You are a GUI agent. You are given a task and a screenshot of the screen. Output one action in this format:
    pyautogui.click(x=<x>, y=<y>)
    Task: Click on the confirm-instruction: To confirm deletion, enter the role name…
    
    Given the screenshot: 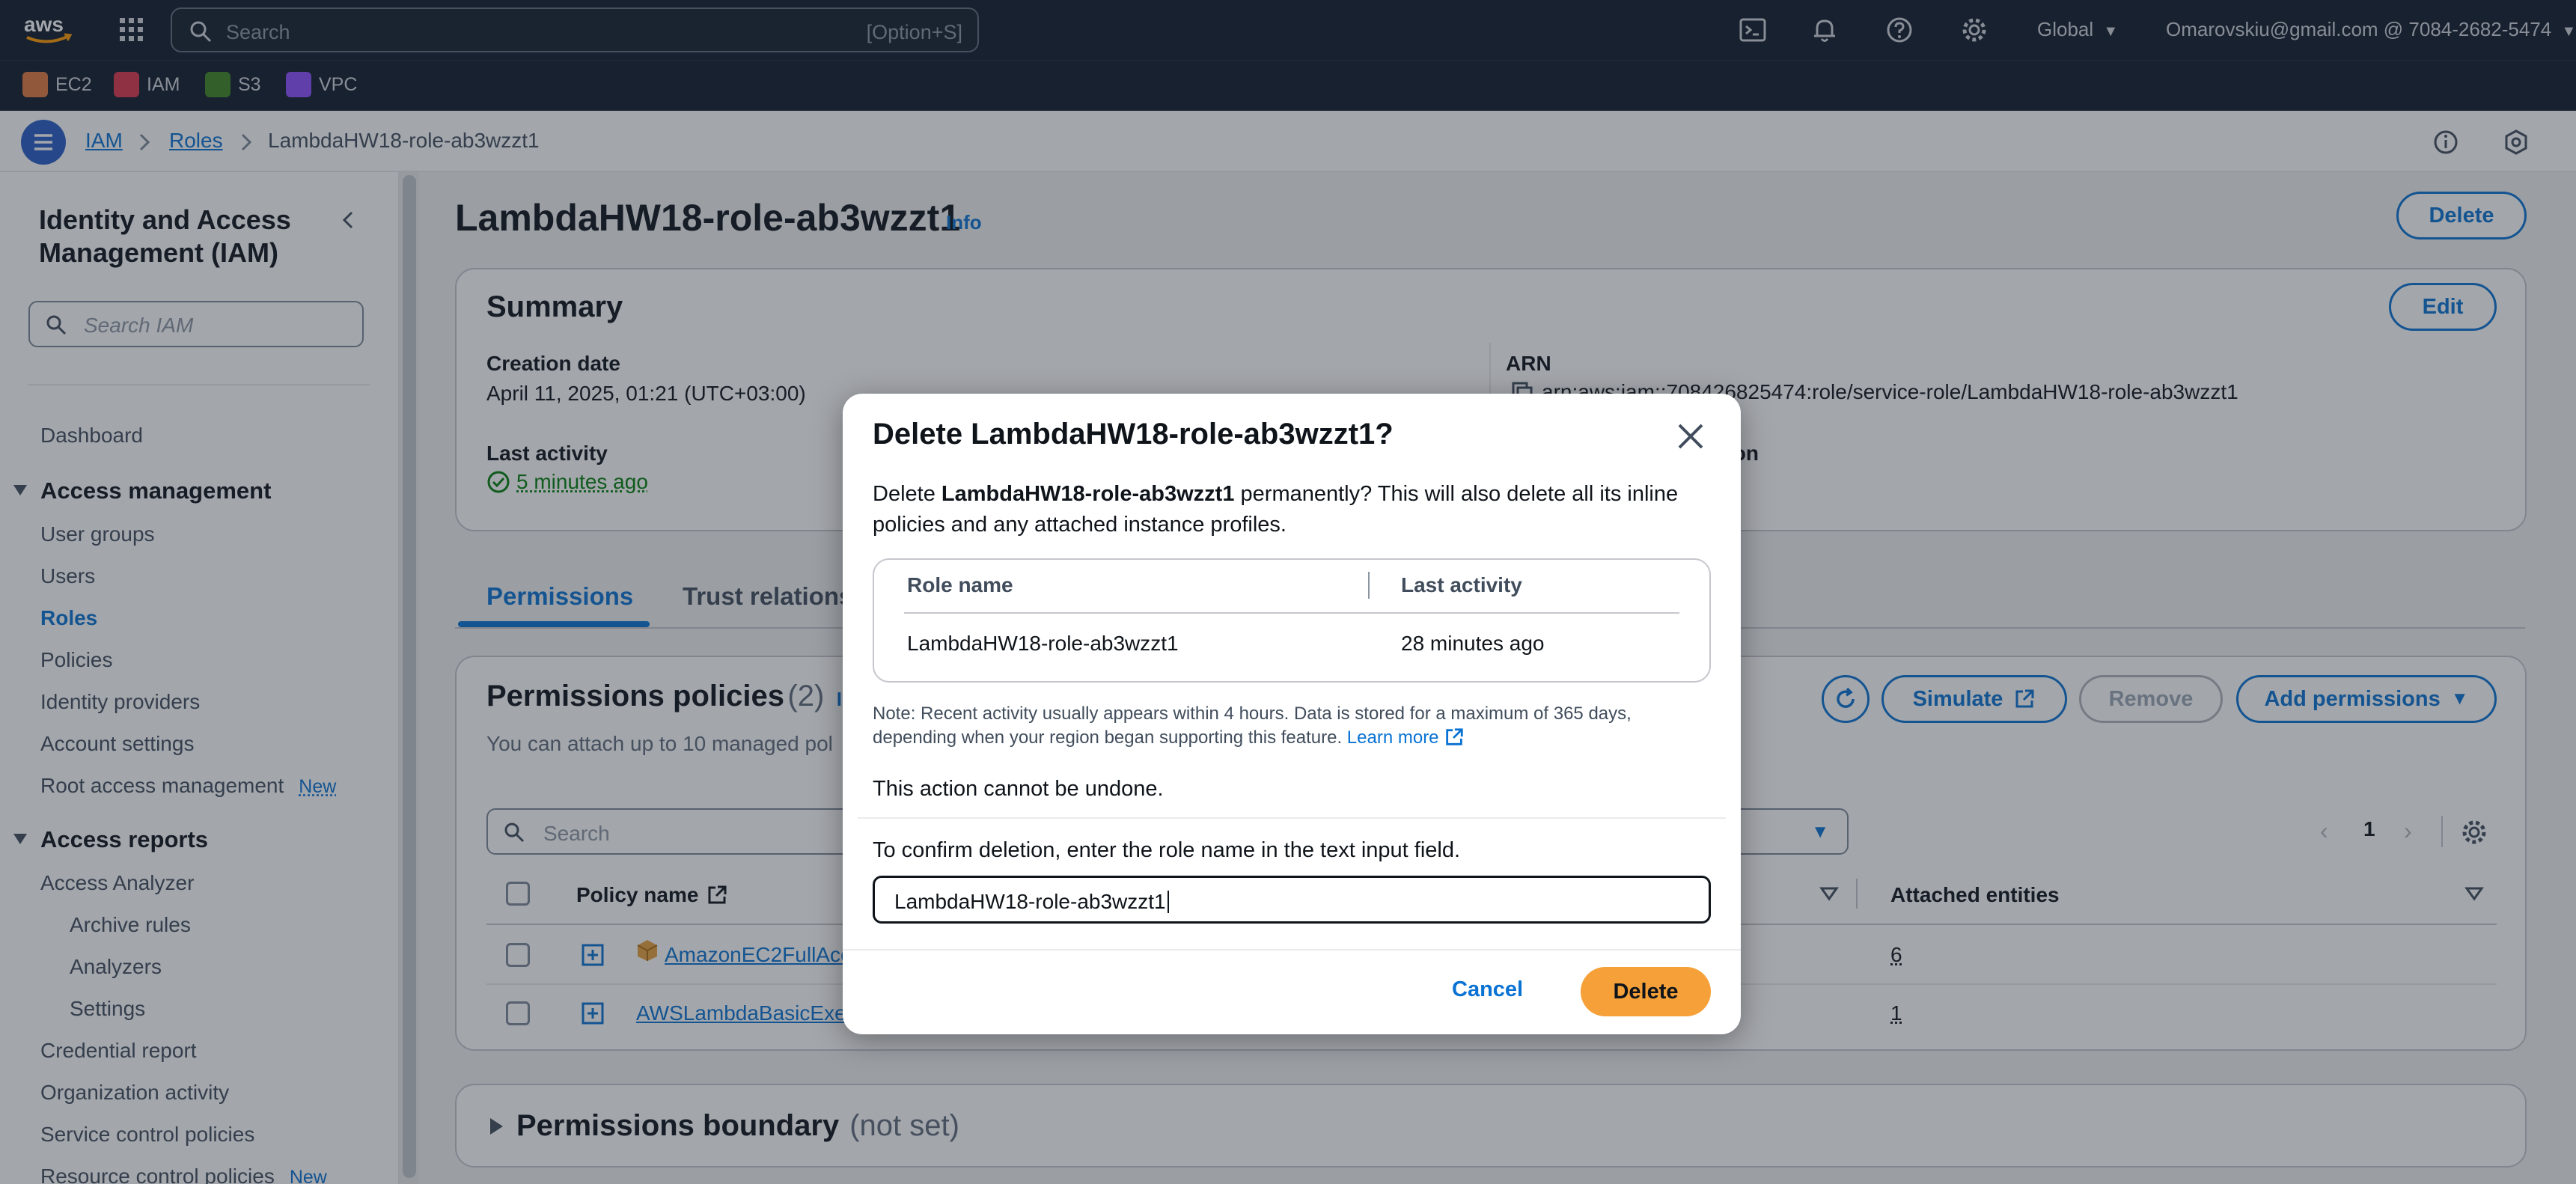 What is the action you would take?
    pyautogui.click(x=1166, y=850)
    